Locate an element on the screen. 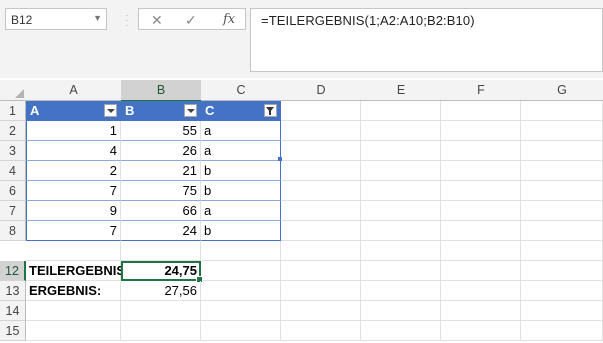 This screenshot has height=343, width=603. chevron-down-icon: ▼ is located at coordinates (97, 18).